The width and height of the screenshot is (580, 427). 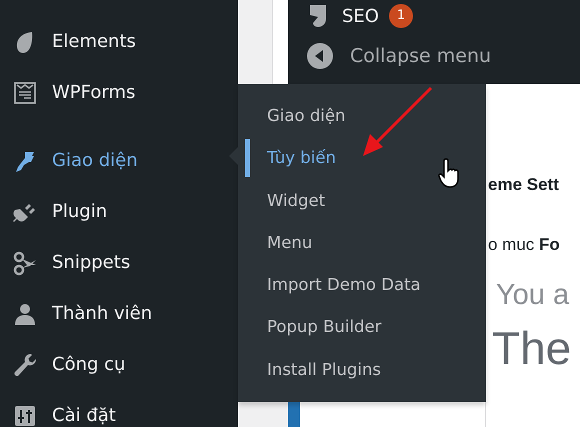 What do you see at coordinates (362, 245) in the screenshot?
I see `submenu-item: Menu` at bounding box center [362, 245].